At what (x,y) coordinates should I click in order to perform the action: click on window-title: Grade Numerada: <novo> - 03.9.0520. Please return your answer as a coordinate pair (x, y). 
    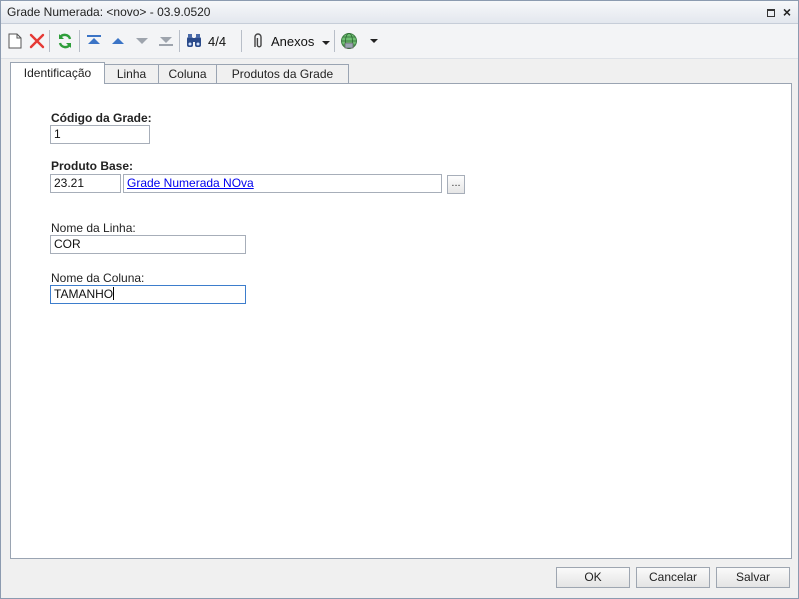
    Looking at the image, I should click on (109, 12).